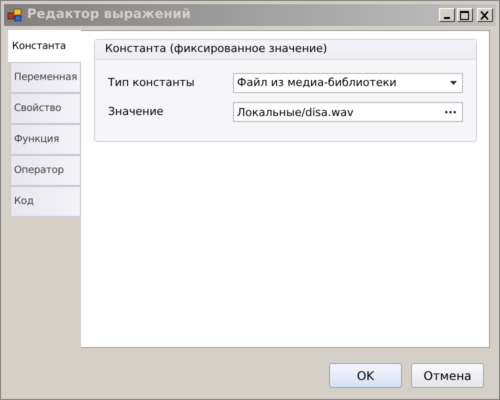 This screenshot has width=500, height=400. Describe the element at coordinates (15, 15) in the screenshot. I see `app-icon` at that location.